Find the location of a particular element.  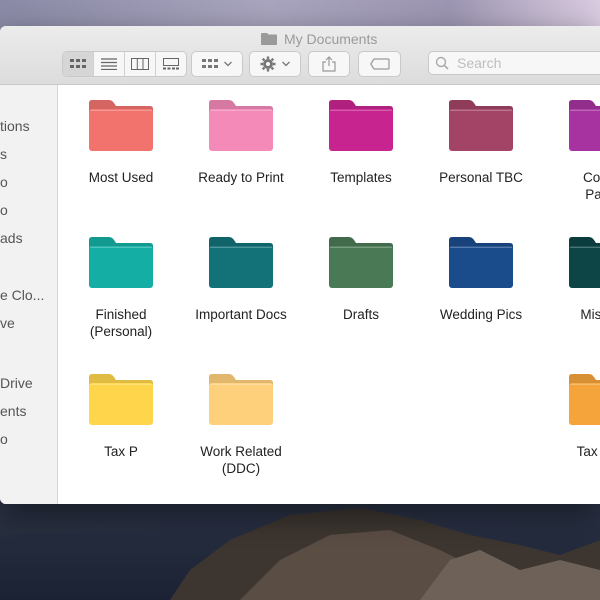

folder-item: Miscell is located at coordinates (570, 279).